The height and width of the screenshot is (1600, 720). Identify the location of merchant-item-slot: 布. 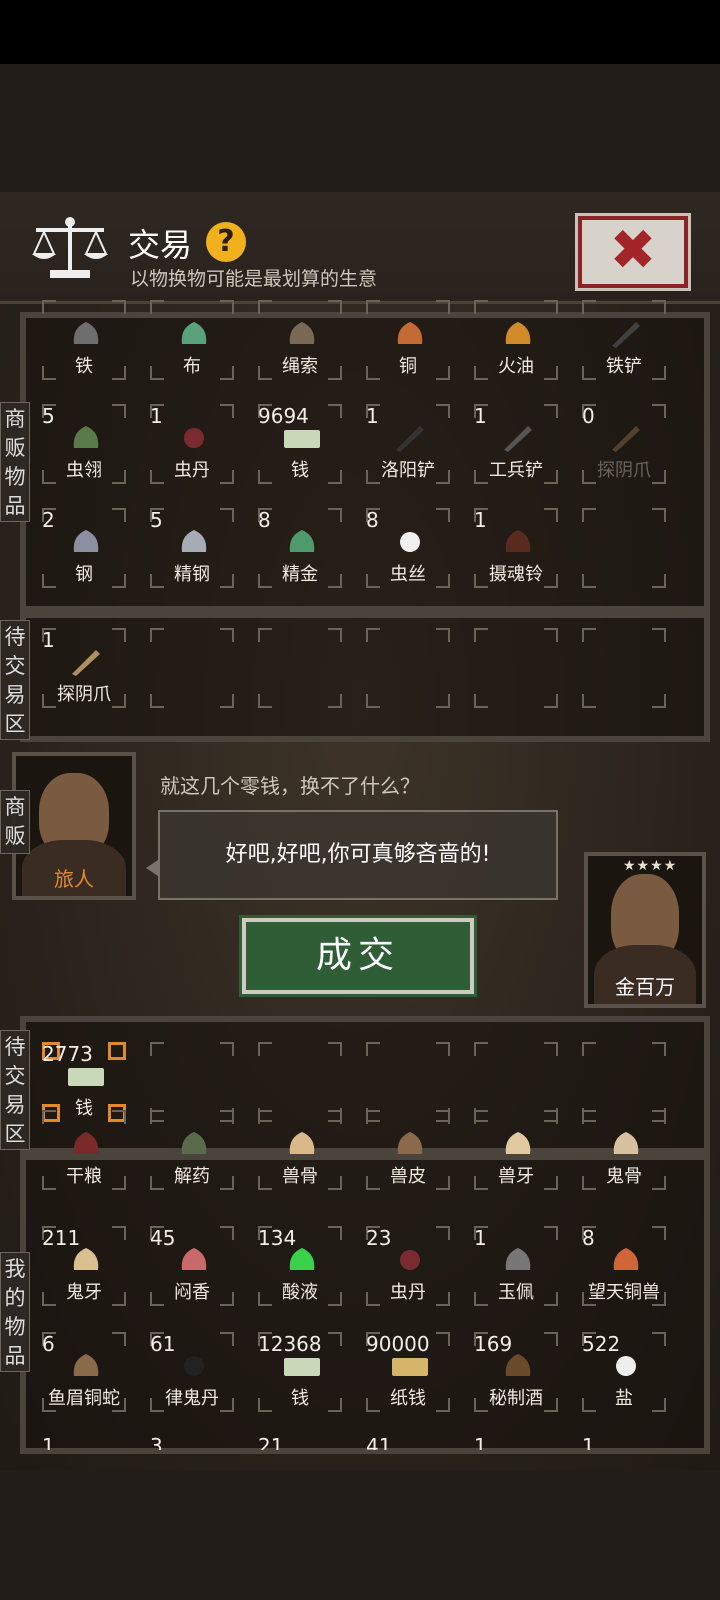
(192, 340).